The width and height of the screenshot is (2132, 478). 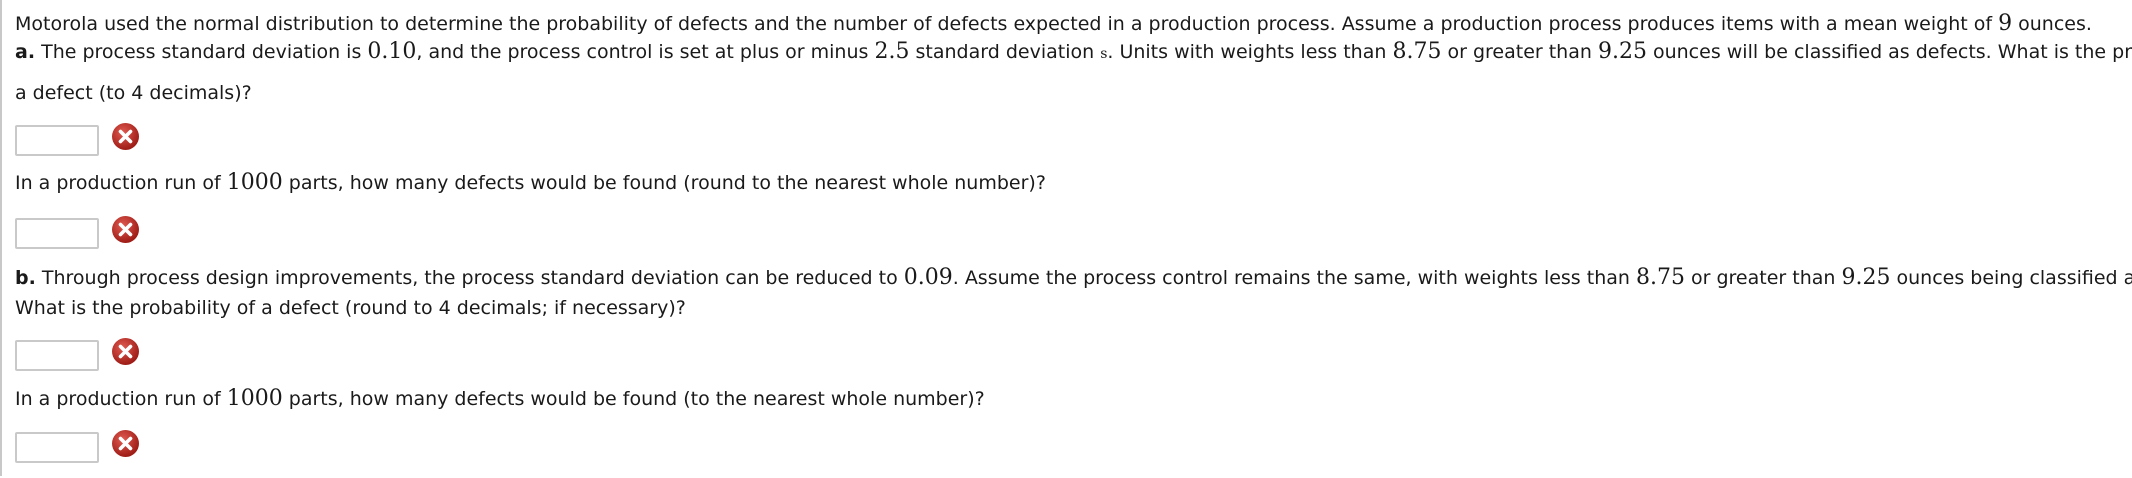 What do you see at coordinates (892, 51) in the screenshot?
I see `control-limit-value: 2.5` at bounding box center [892, 51].